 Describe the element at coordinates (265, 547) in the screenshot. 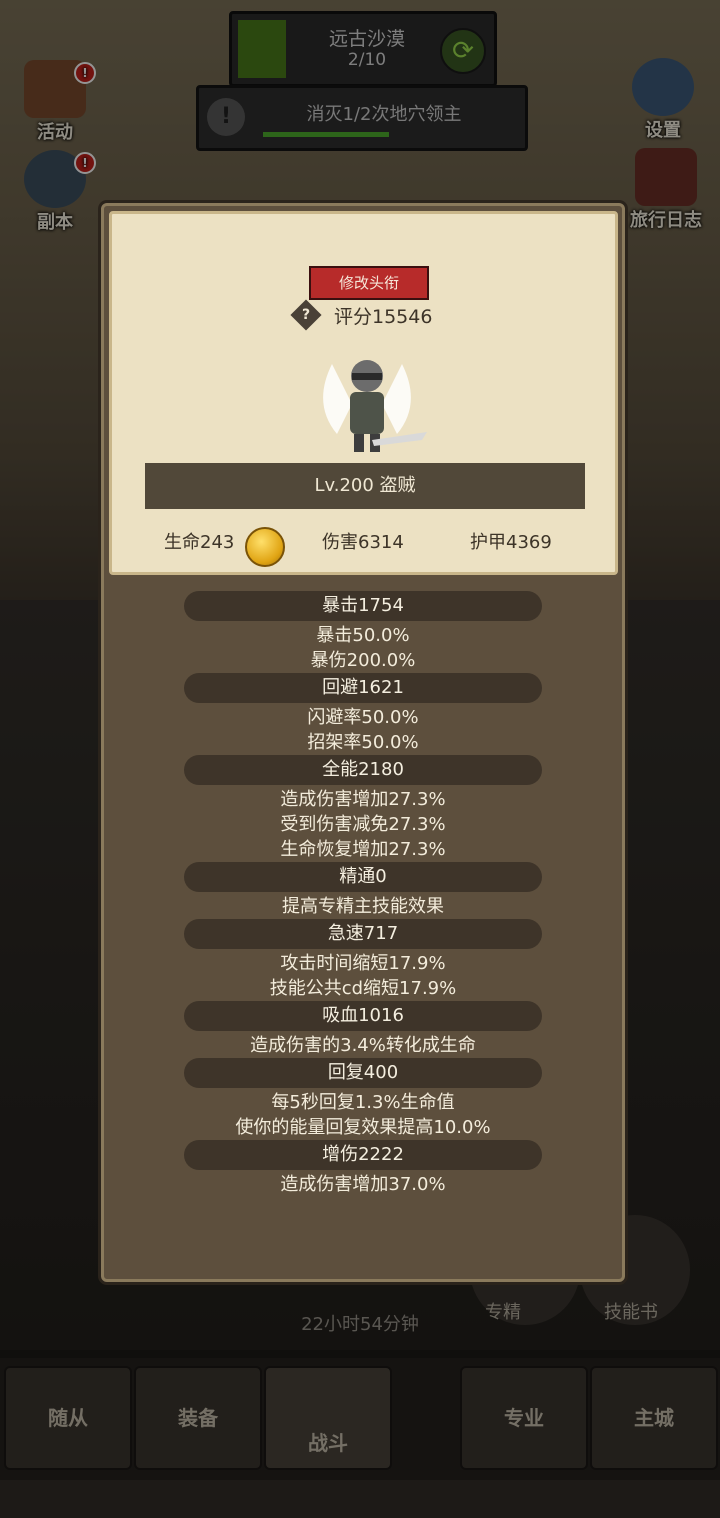

I see `coin-icon` at that location.